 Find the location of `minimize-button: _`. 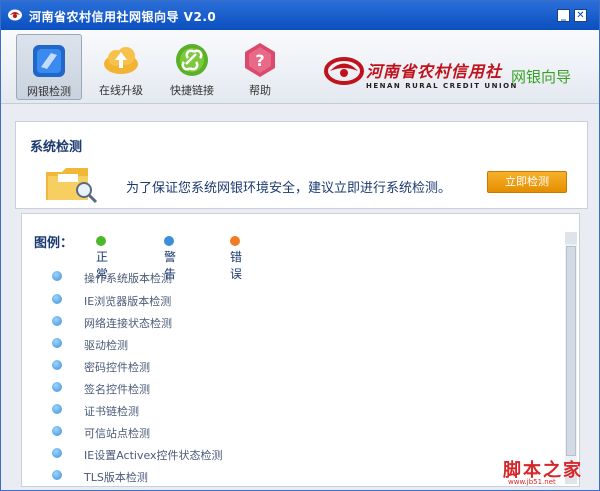

minimize-button: _ is located at coordinates (563, 15).